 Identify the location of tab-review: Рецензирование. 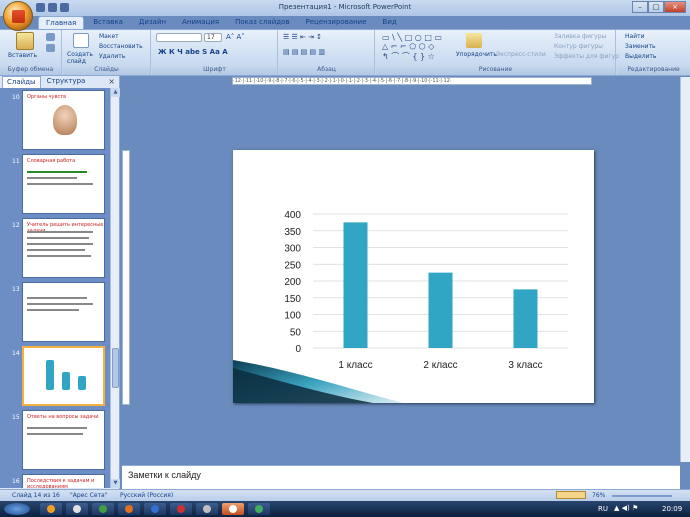
(336, 23).